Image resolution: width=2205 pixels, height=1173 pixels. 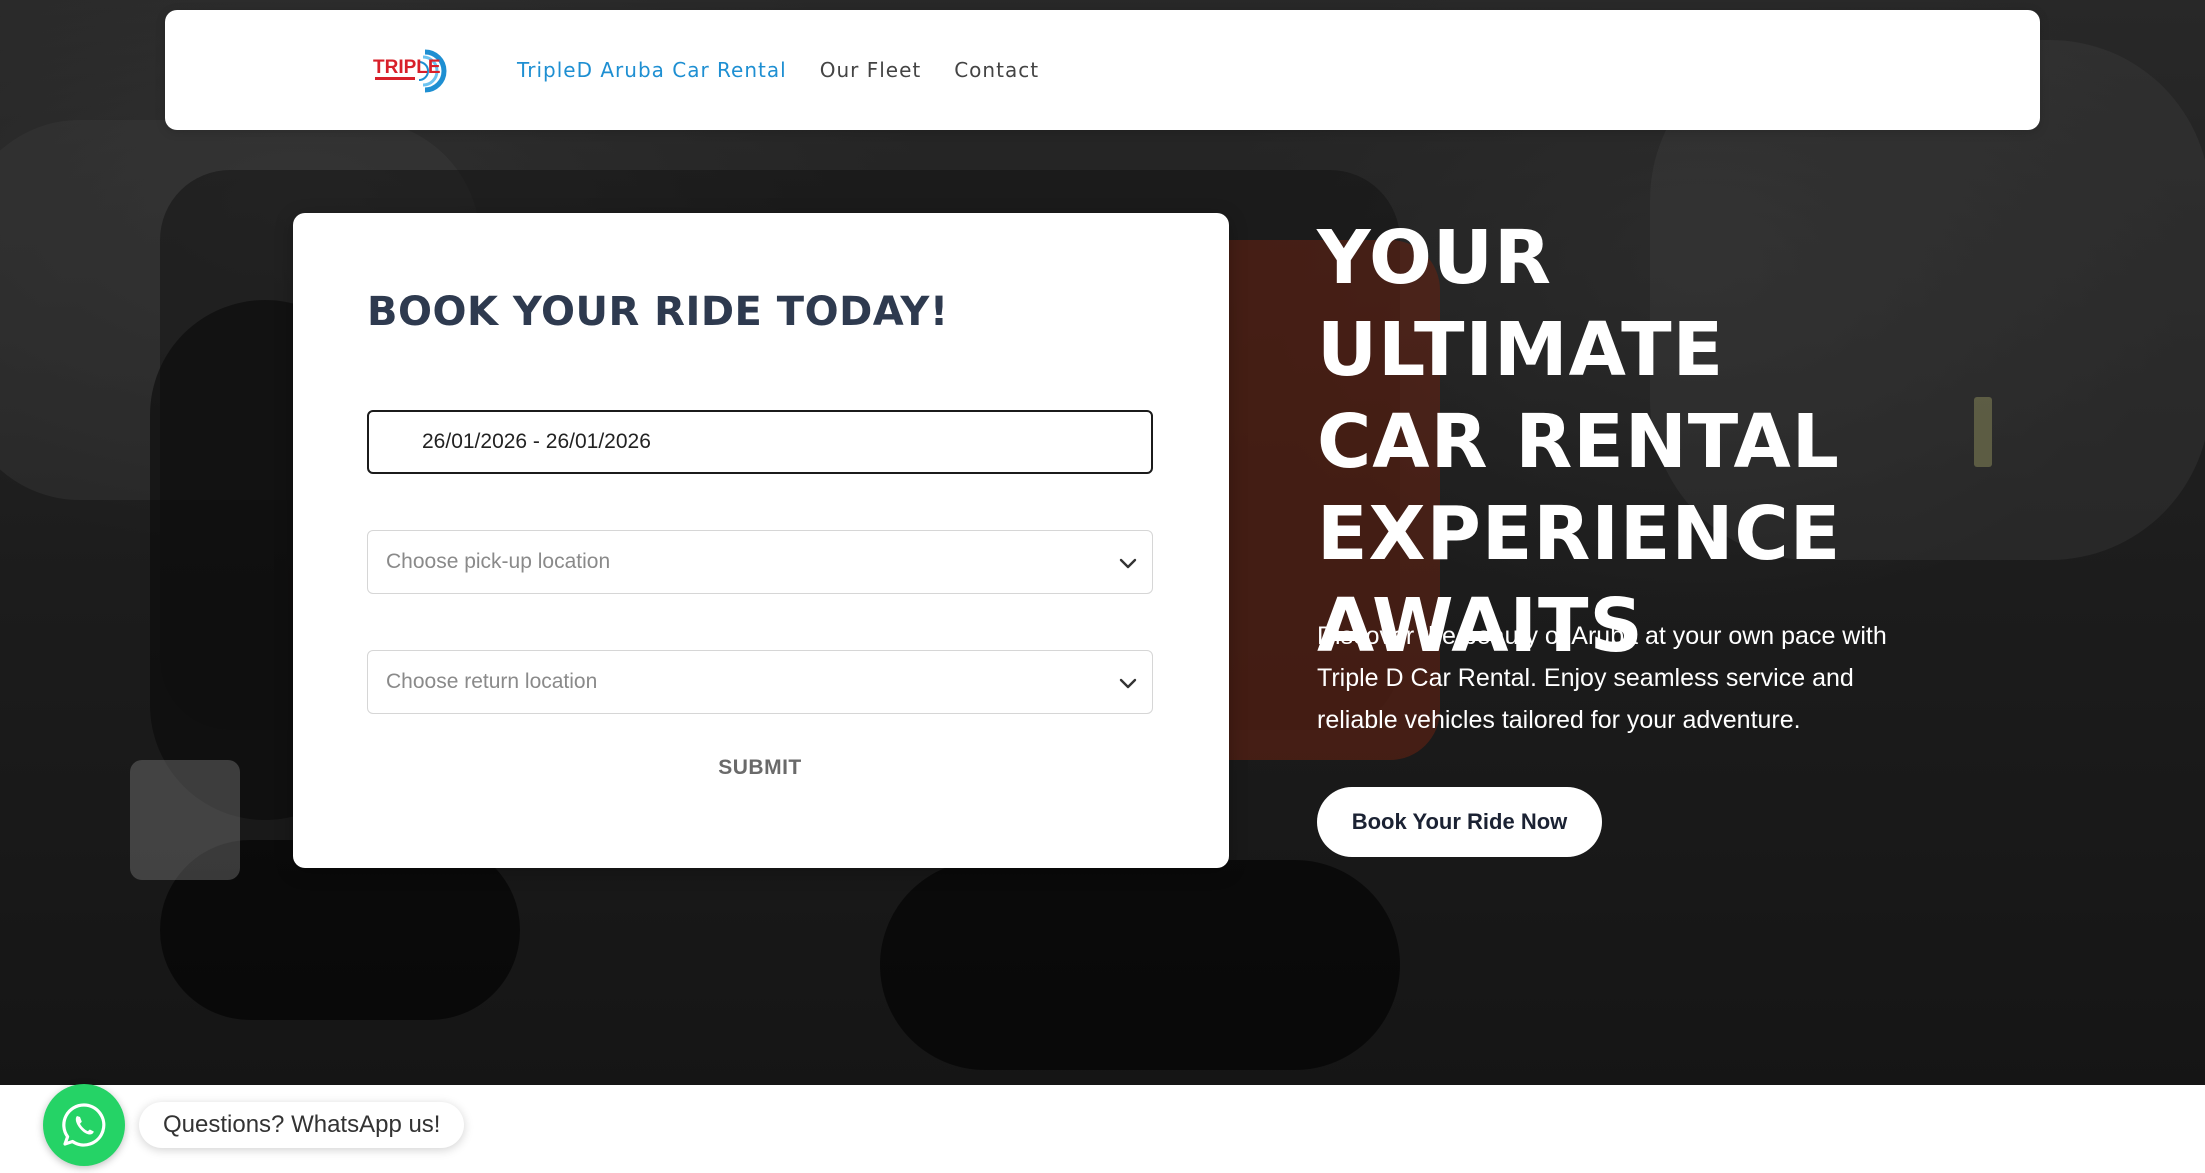 I want to click on pickup-location-placeholder: Choose pick-up location, so click(x=498, y=561).